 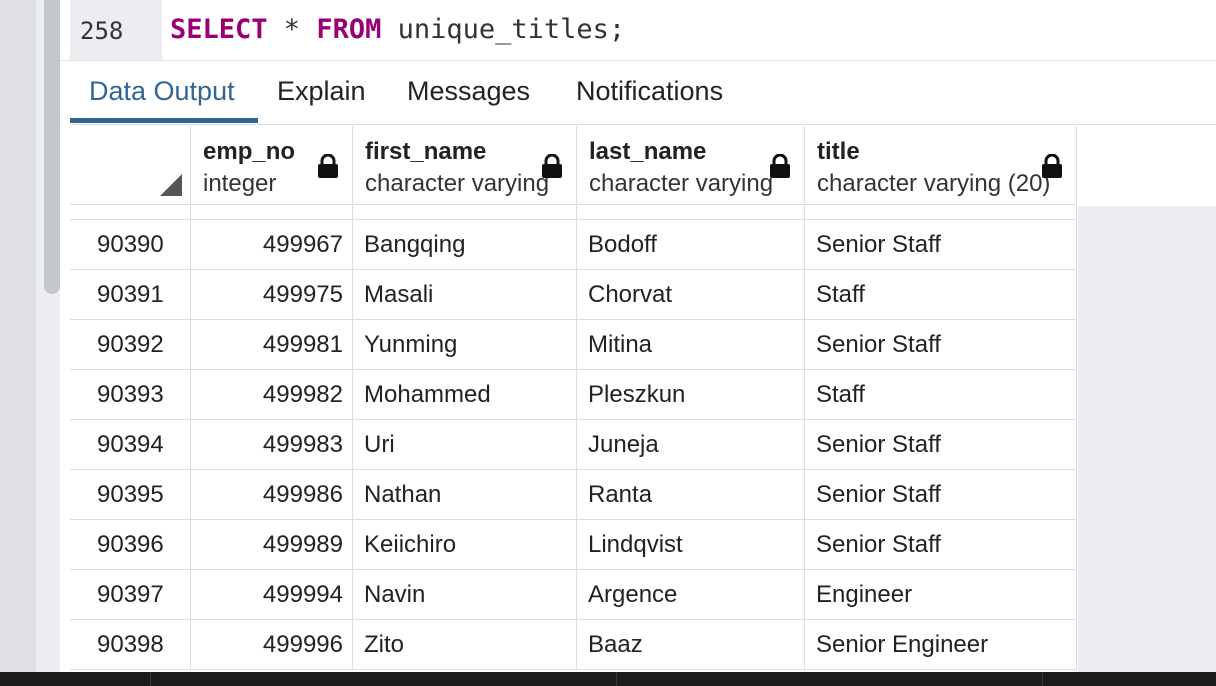 I want to click on cell-emp-no: 499982, so click(x=272, y=395).